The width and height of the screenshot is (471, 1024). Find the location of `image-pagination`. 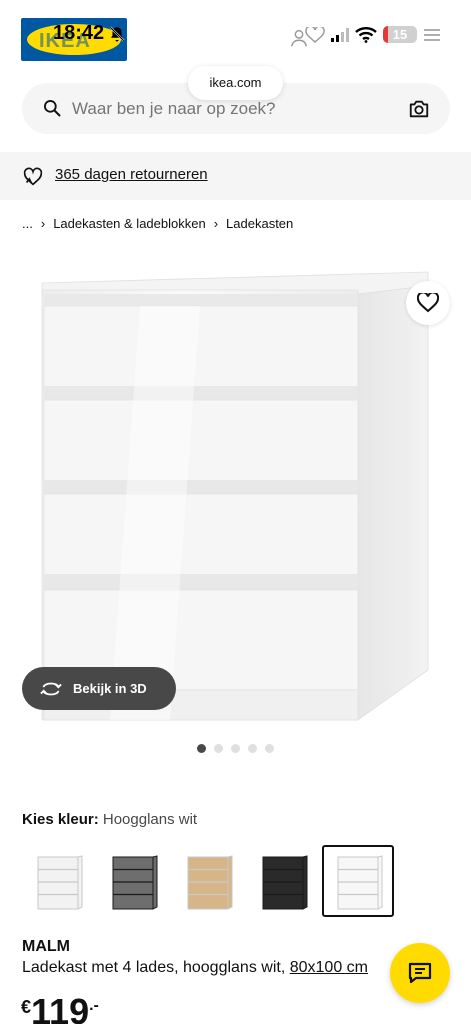

image-pagination is located at coordinates (235, 748).